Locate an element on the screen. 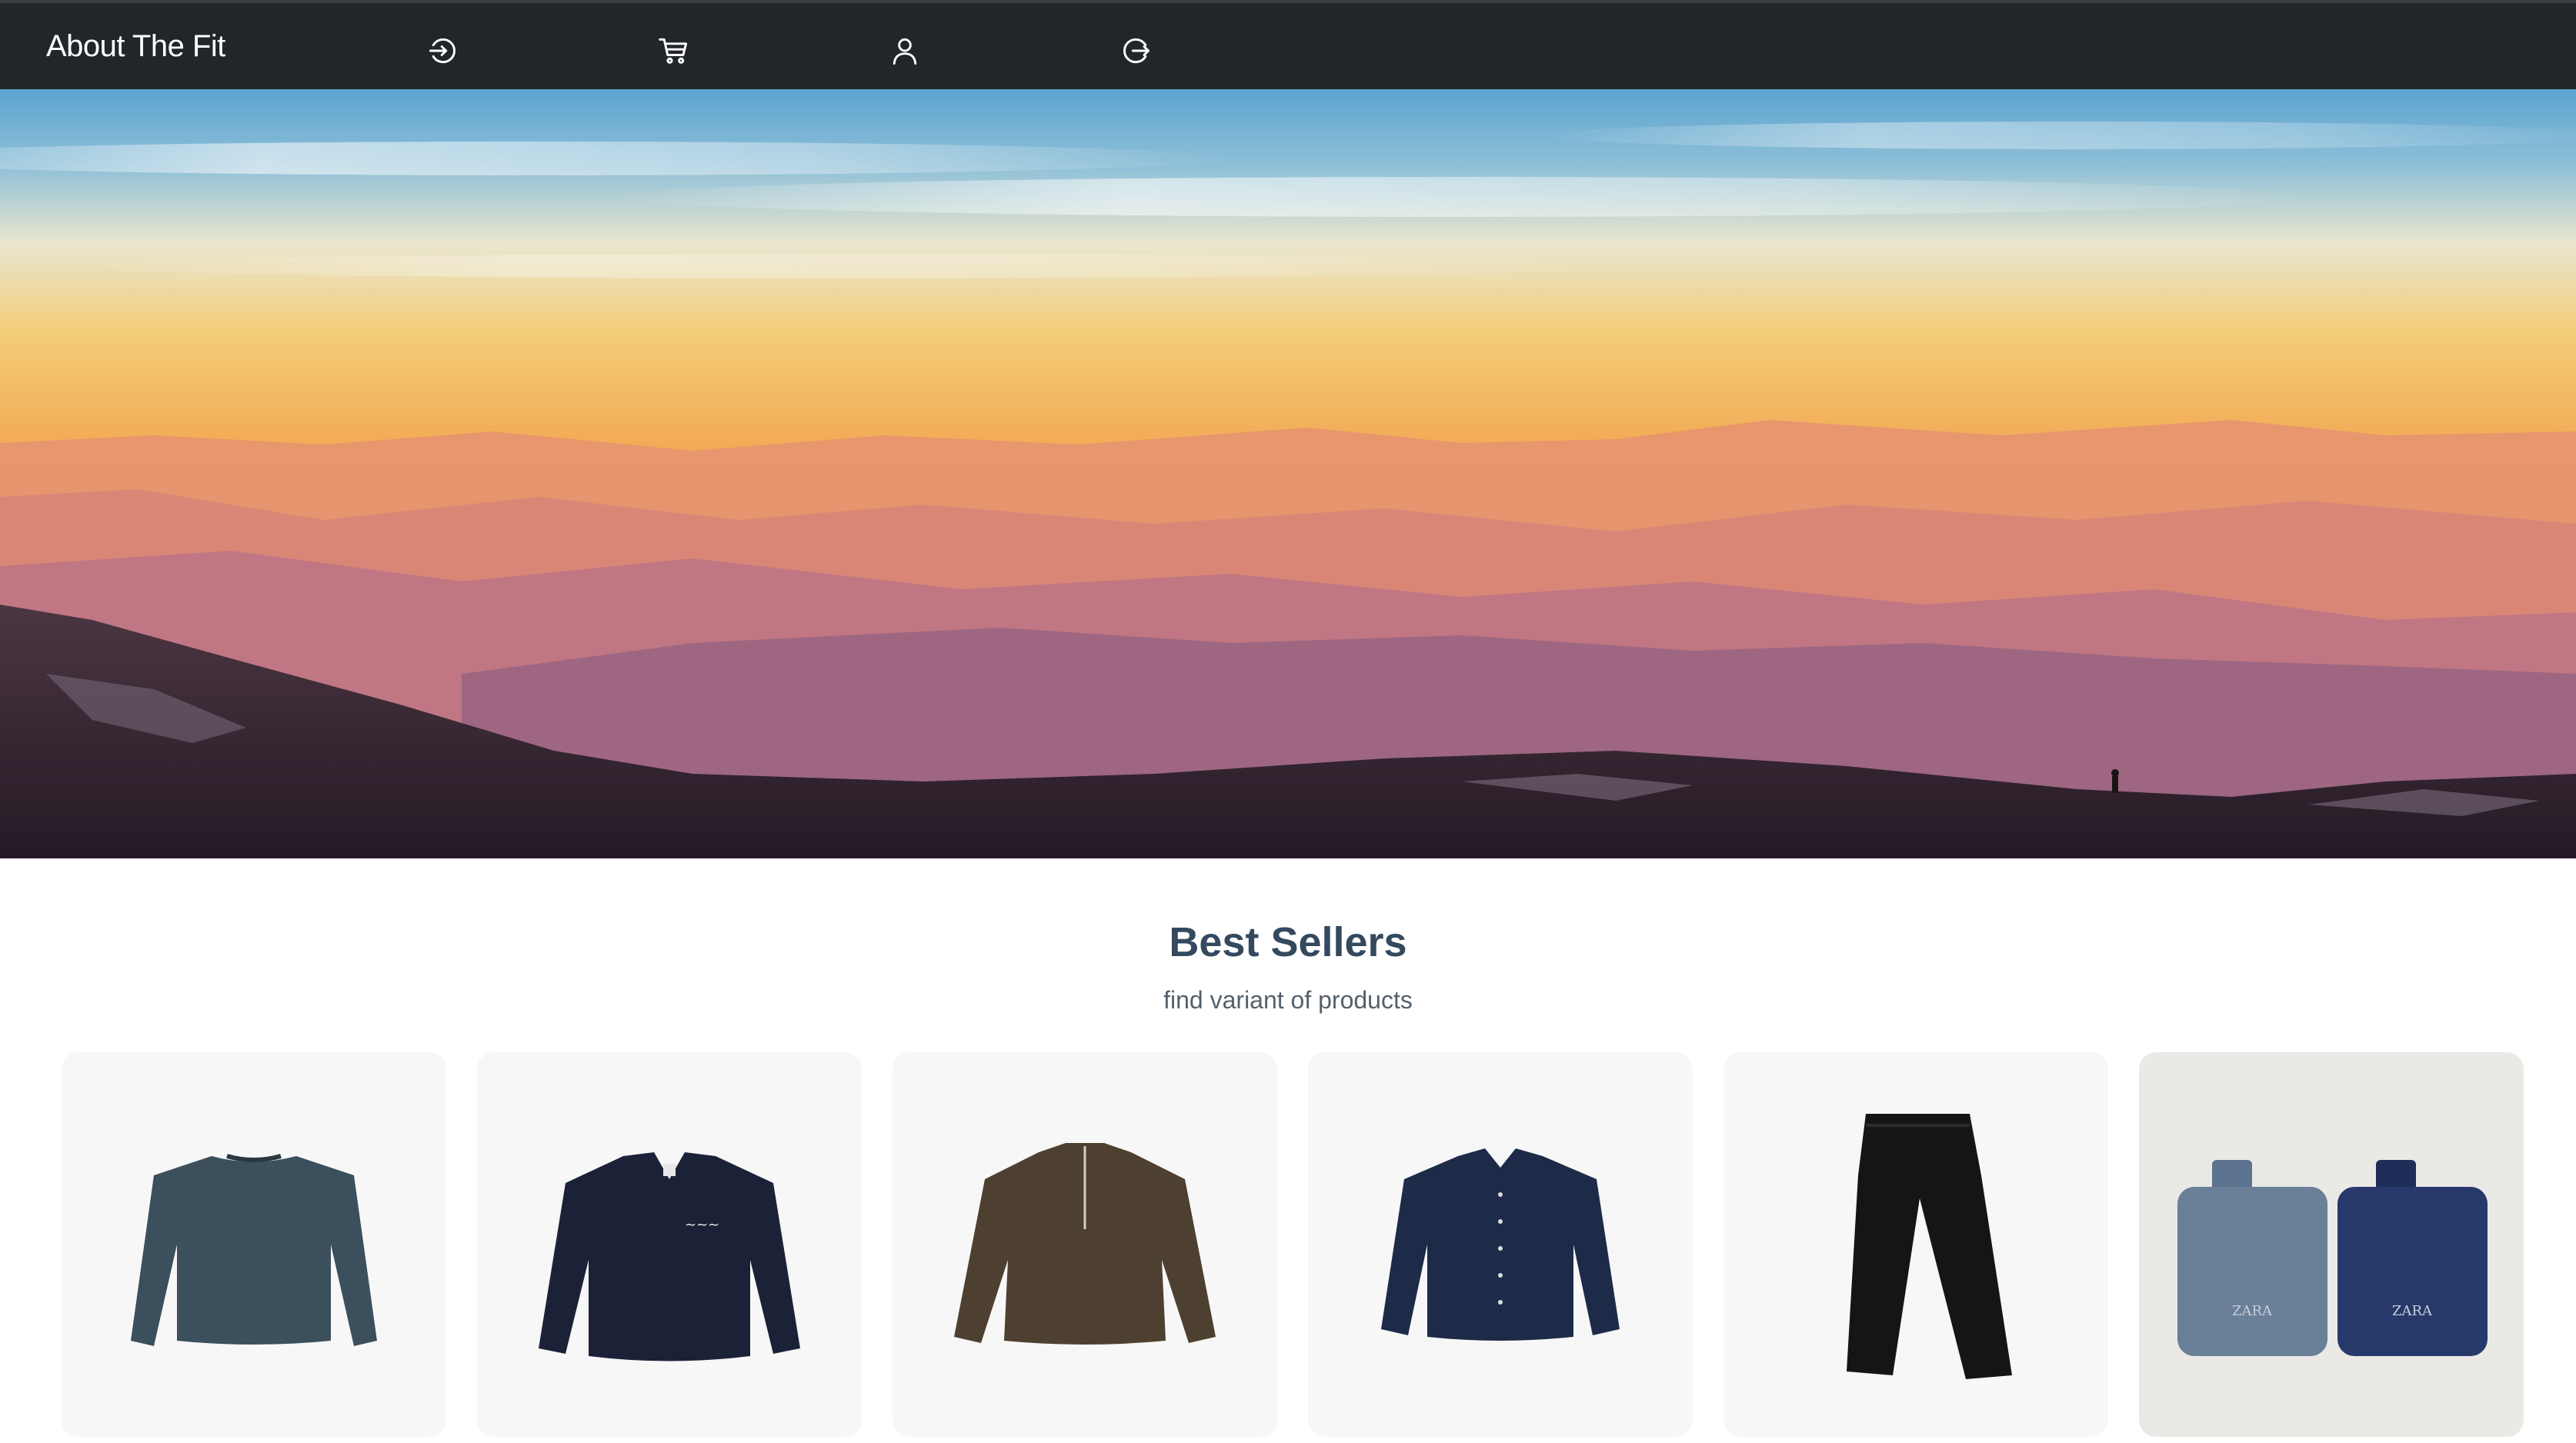  login-icon is located at coordinates (443, 51).